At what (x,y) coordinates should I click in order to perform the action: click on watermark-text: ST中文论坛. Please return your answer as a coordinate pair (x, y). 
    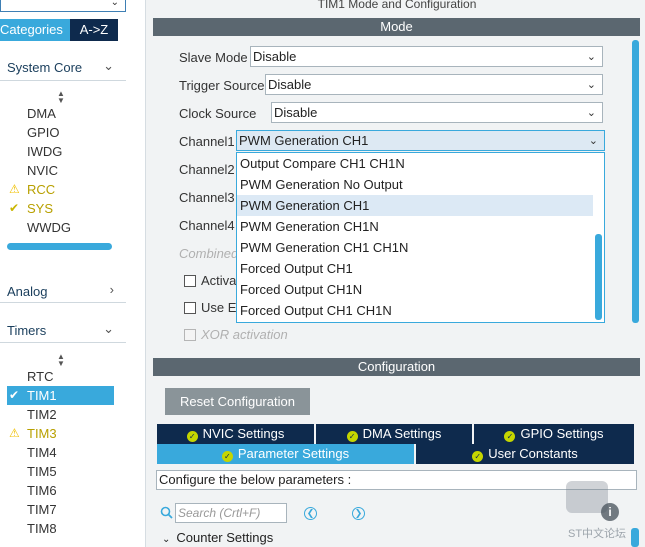
    Looking at the image, I should click on (597, 534).